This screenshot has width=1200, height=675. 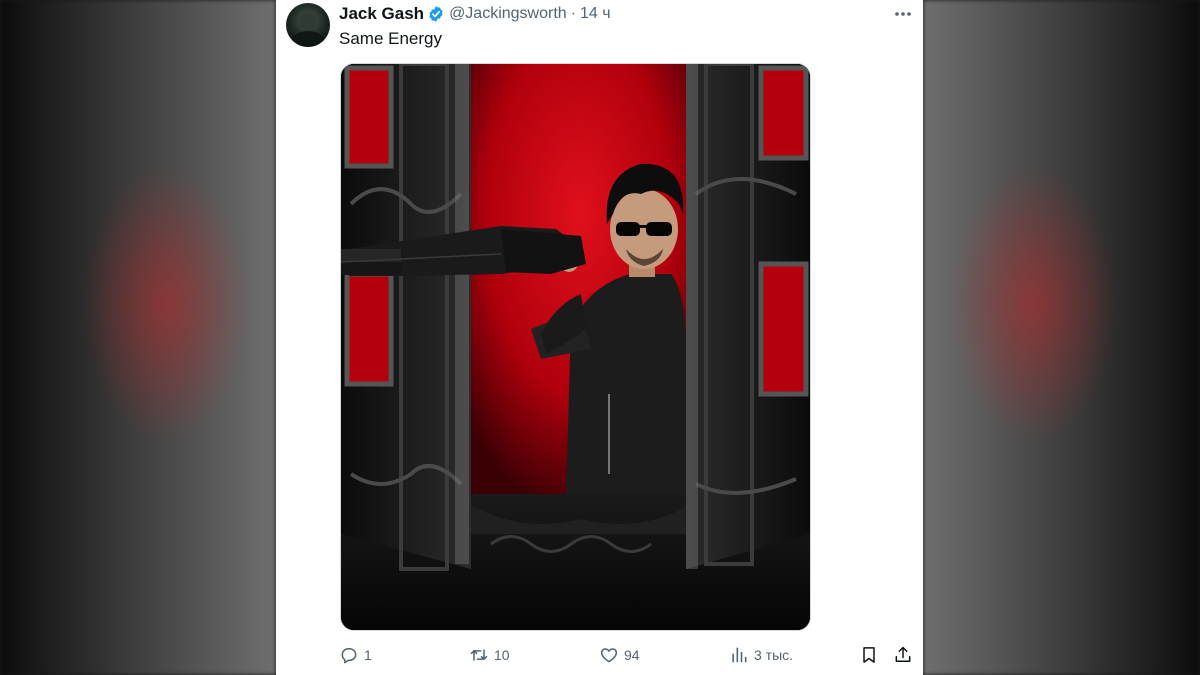 I want to click on like-count: 94, so click(x=632, y=655).